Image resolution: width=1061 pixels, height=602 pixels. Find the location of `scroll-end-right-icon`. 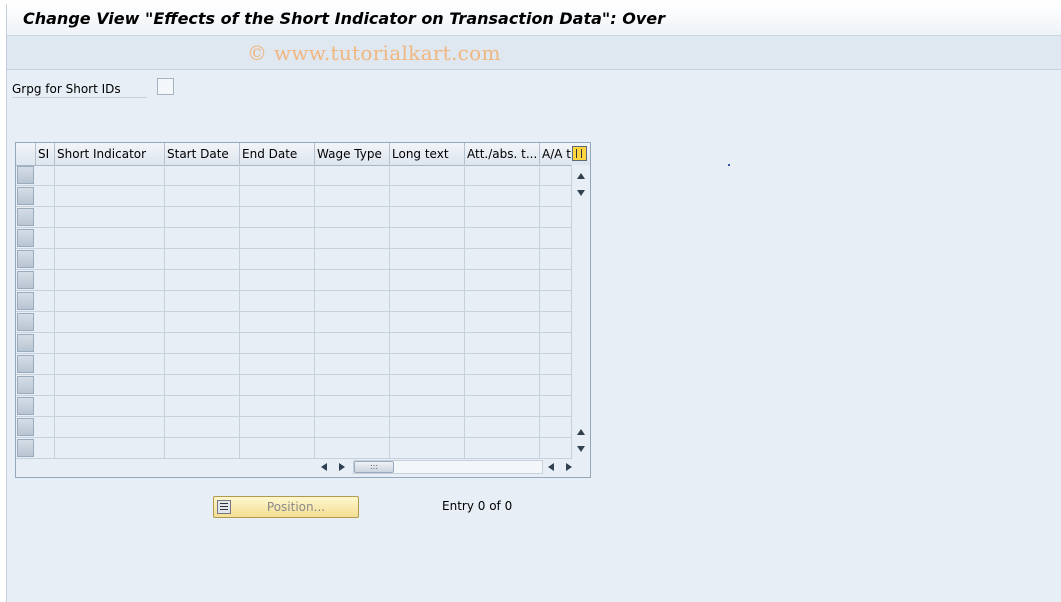

scroll-end-right-icon is located at coordinates (569, 467).